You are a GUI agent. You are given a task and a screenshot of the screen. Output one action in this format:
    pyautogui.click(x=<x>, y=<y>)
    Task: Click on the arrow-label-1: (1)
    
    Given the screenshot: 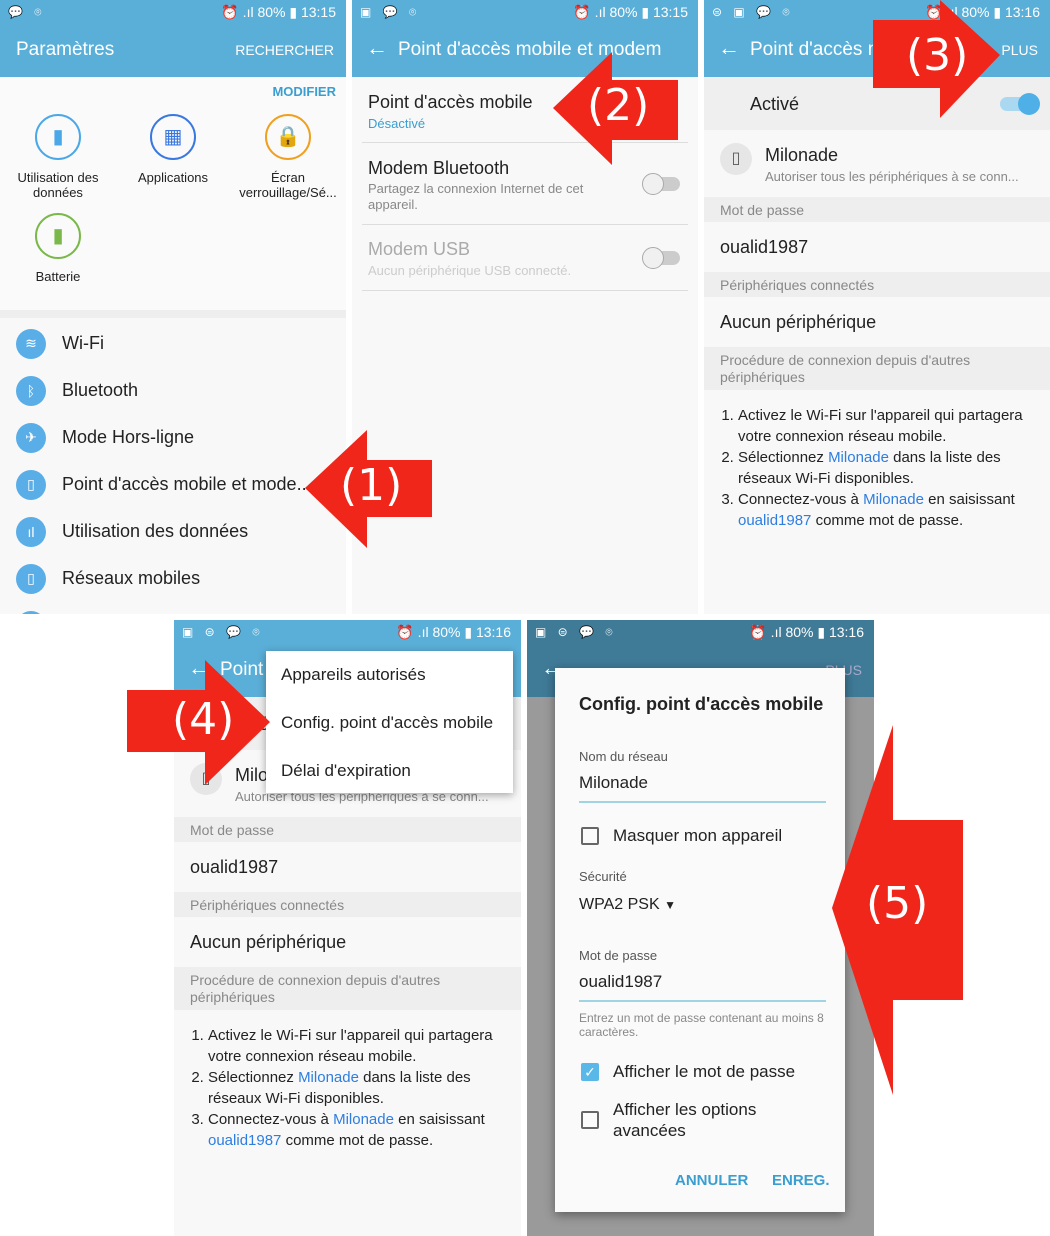 What is the action you would take?
    pyautogui.click(x=371, y=485)
    